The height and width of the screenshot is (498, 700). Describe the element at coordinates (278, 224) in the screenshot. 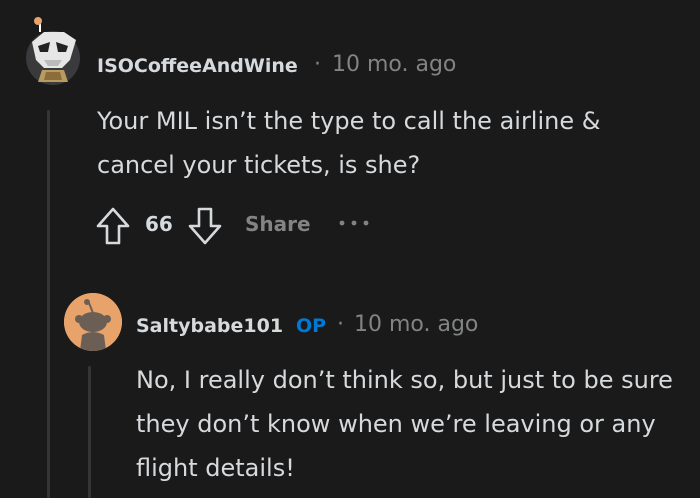

I see `share-button: Share` at that location.